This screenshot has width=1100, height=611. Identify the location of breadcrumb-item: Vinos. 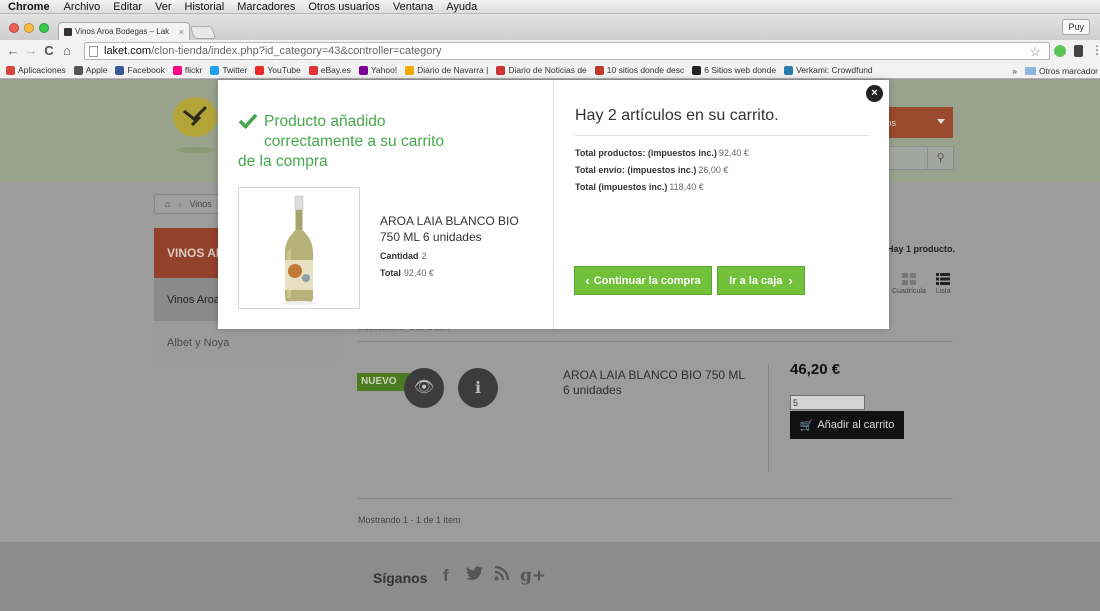
(200, 204).